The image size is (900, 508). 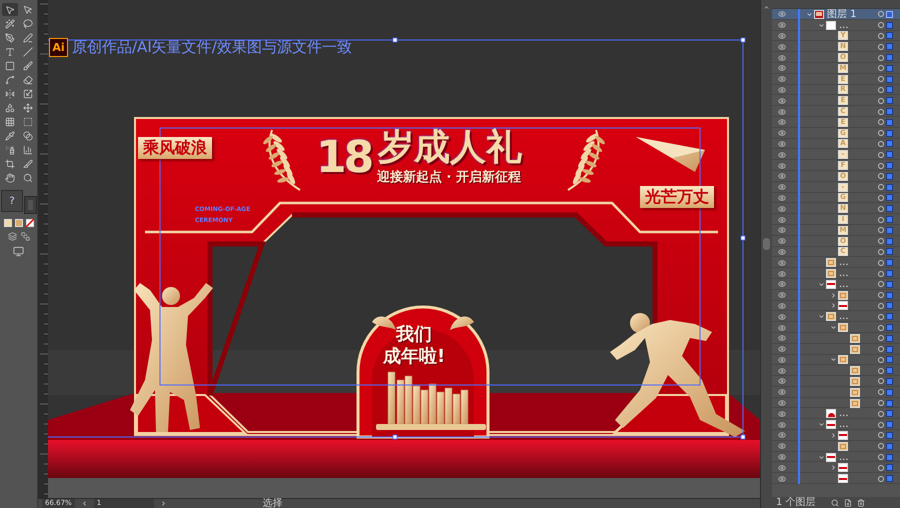 What do you see at coordinates (836, 14) in the screenshot?
I see `layer-row: 图层 1` at bounding box center [836, 14].